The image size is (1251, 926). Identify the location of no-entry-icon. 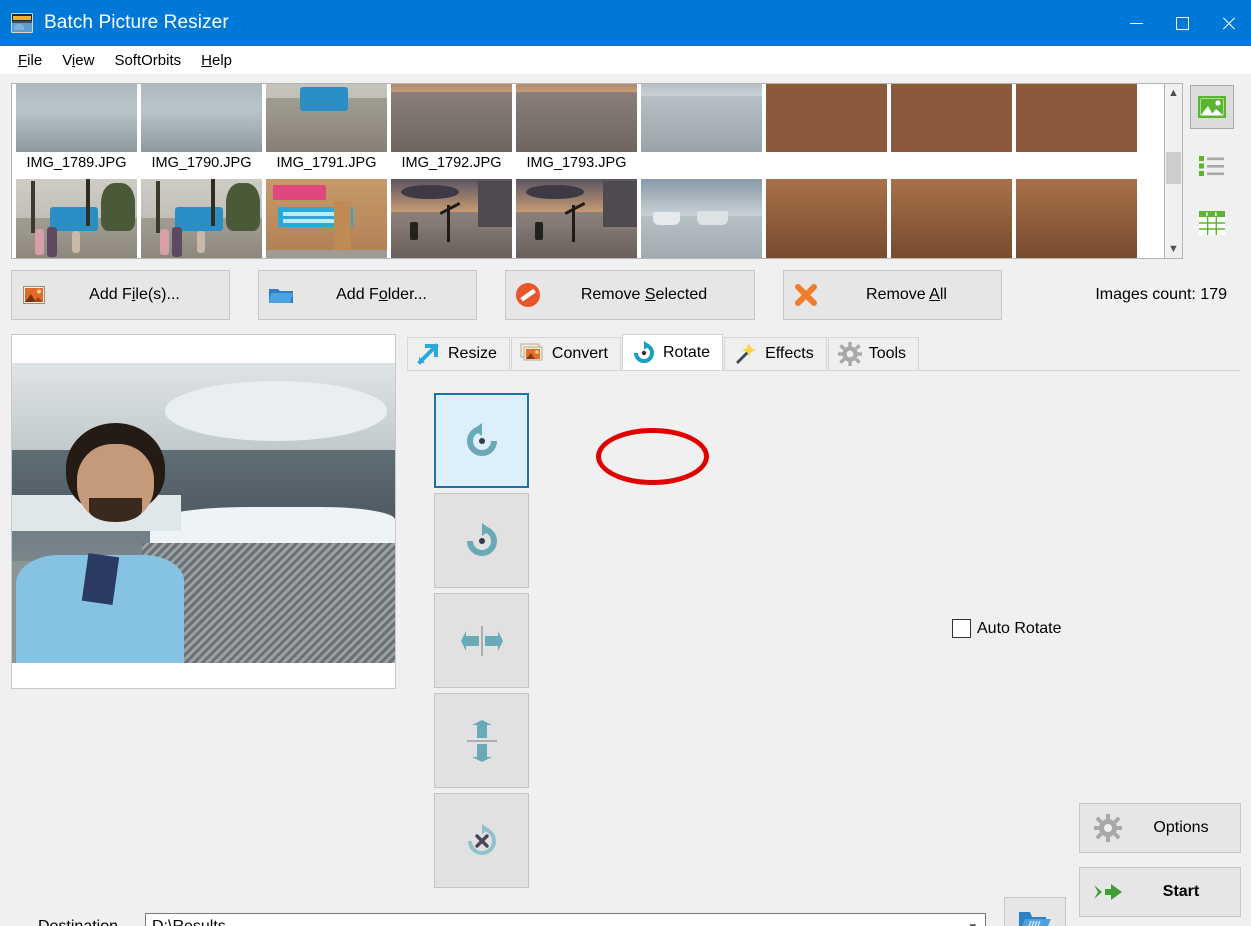
(528, 295).